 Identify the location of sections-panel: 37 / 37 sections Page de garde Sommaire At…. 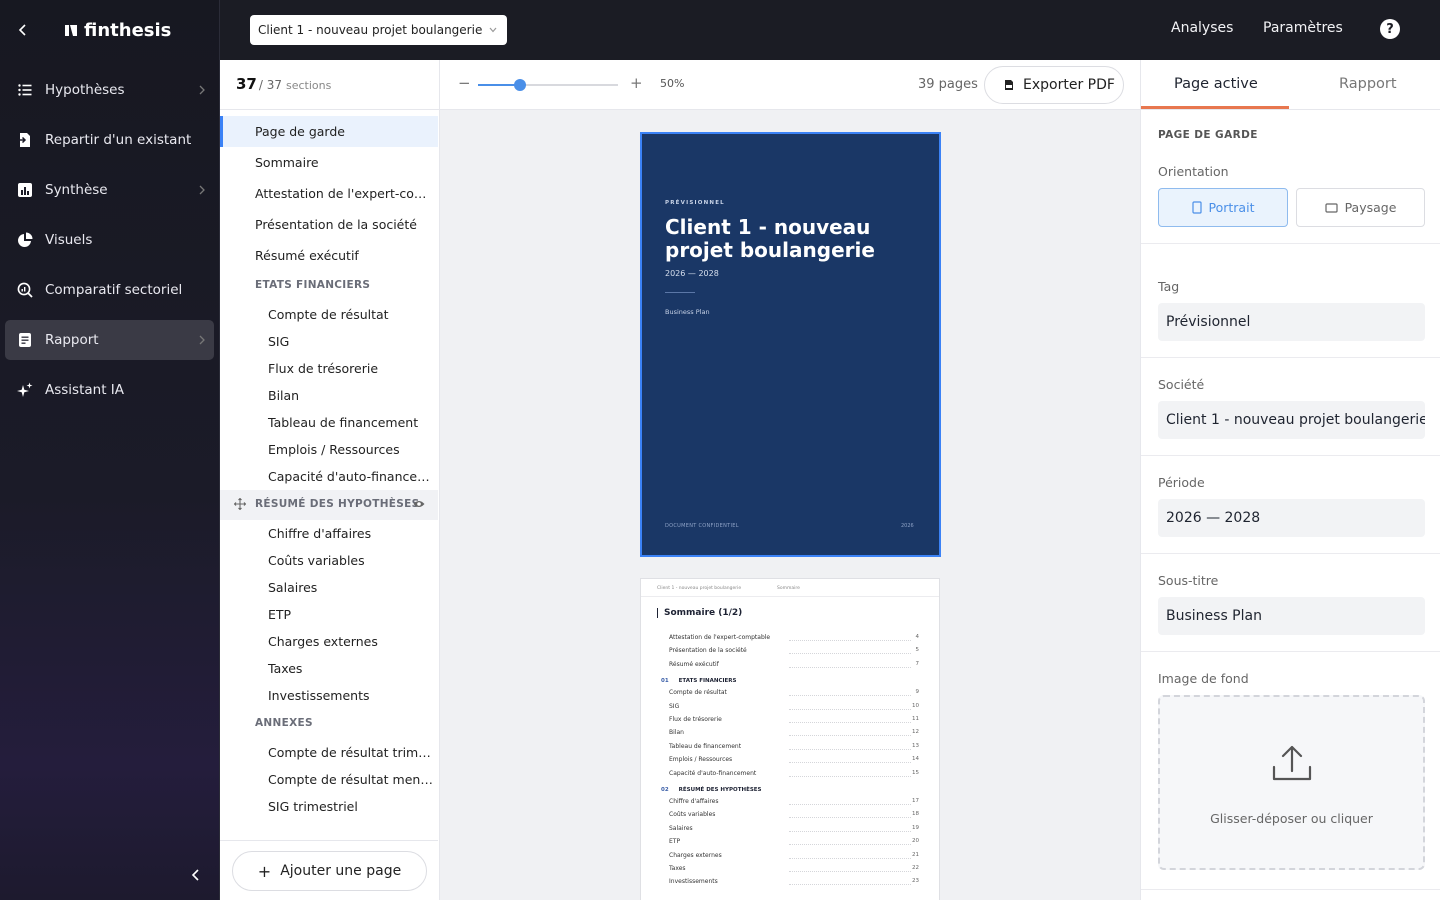
(330, 480).